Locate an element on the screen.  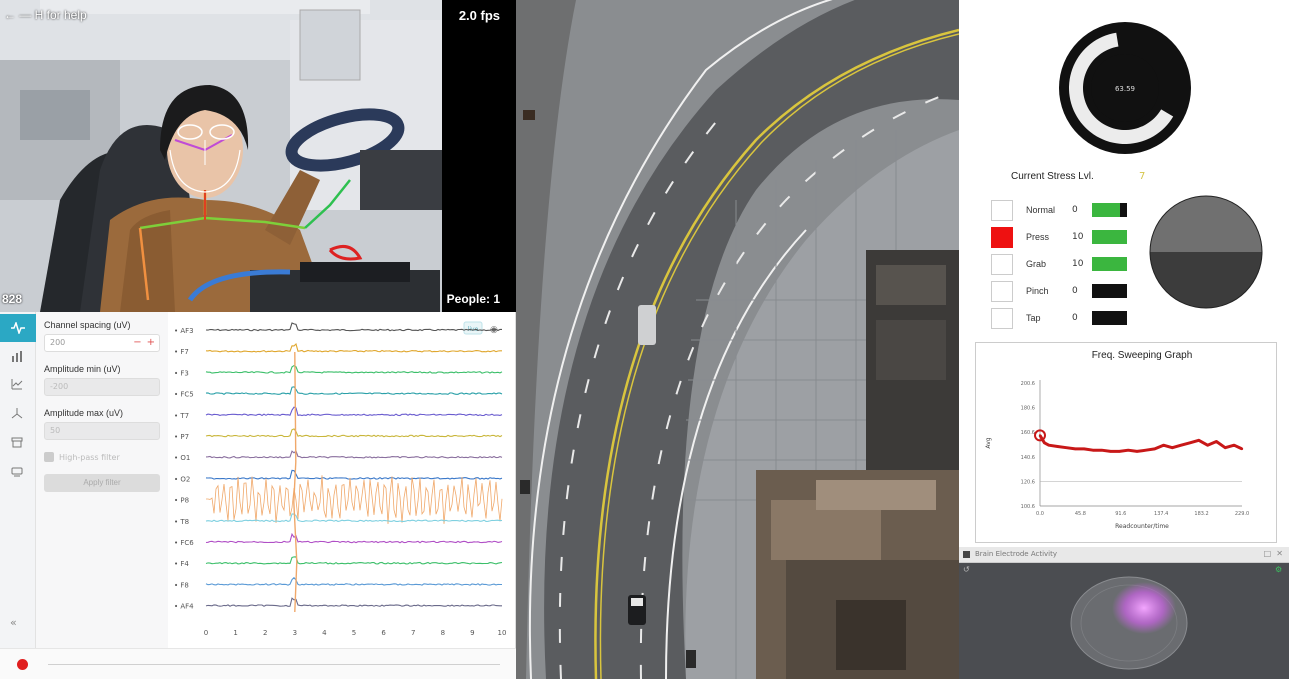
x-tick-label: 137.4 is located at coordinates (1161, 514).